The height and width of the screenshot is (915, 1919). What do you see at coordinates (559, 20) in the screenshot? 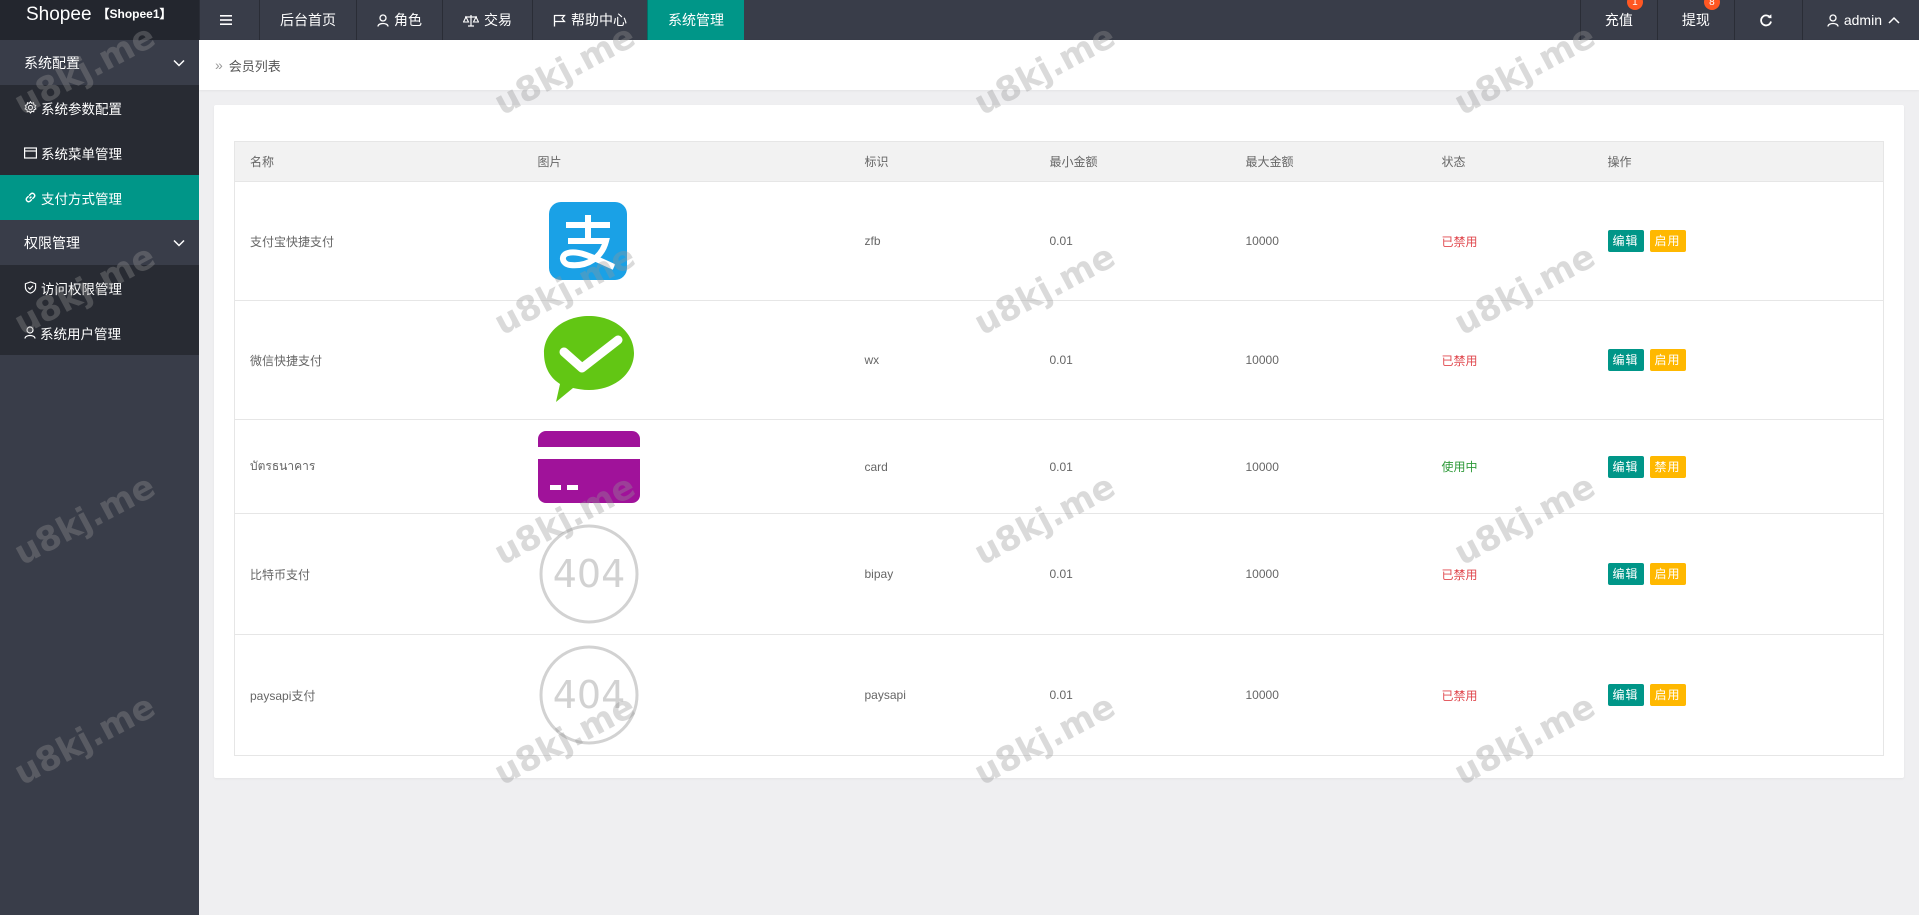
I see `flag-icon` at bounding box center [559, 20].